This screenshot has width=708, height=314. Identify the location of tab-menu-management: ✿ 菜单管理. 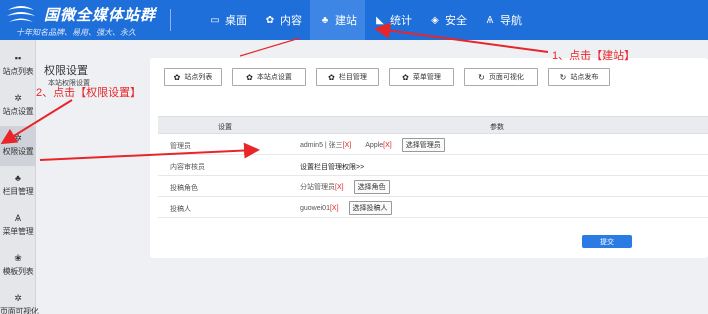
(421, 77).